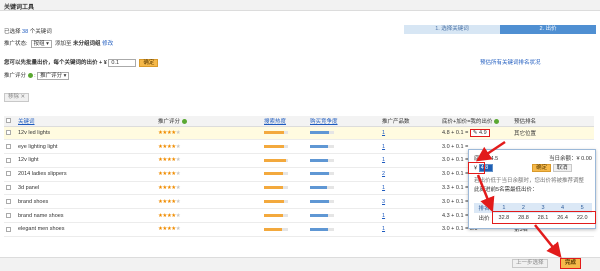 The image size is (600, 271). What do you see at coordinates (530, 263) in the screenshot?
I see `previous-step-button: 上一步选择` at bounding box center [530, 263].